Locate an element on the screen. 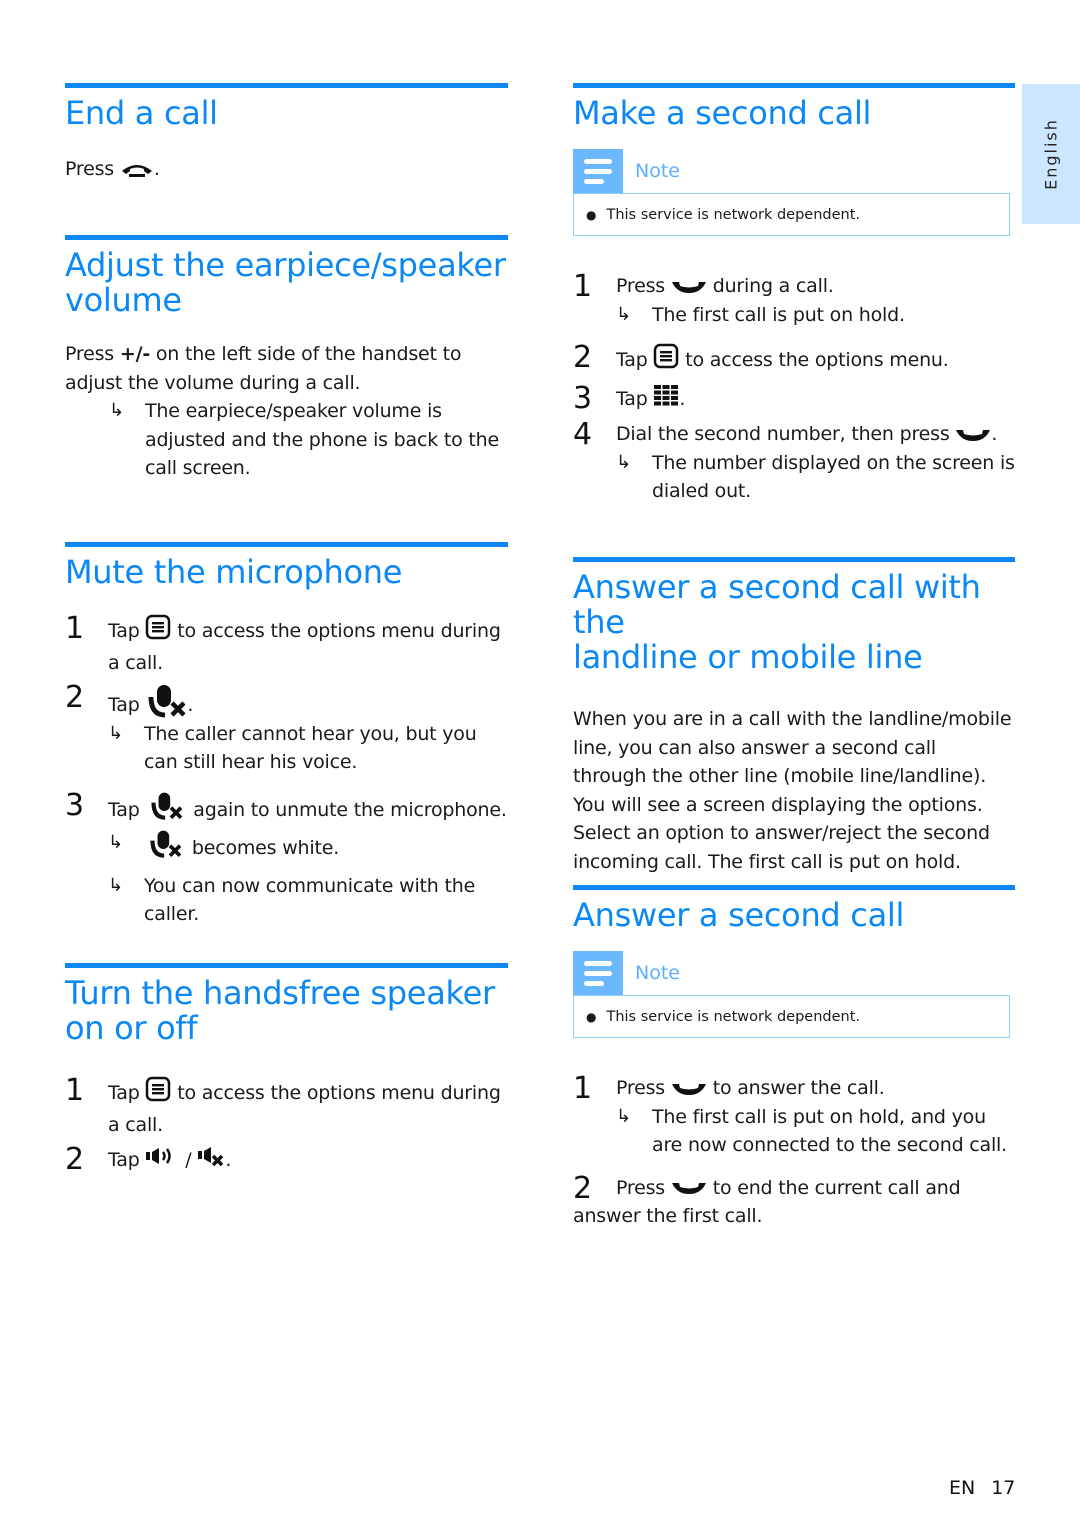 This screenshot has height=1527, width=1080. section-title: Answer a second call is located at coordinates (739, 915).